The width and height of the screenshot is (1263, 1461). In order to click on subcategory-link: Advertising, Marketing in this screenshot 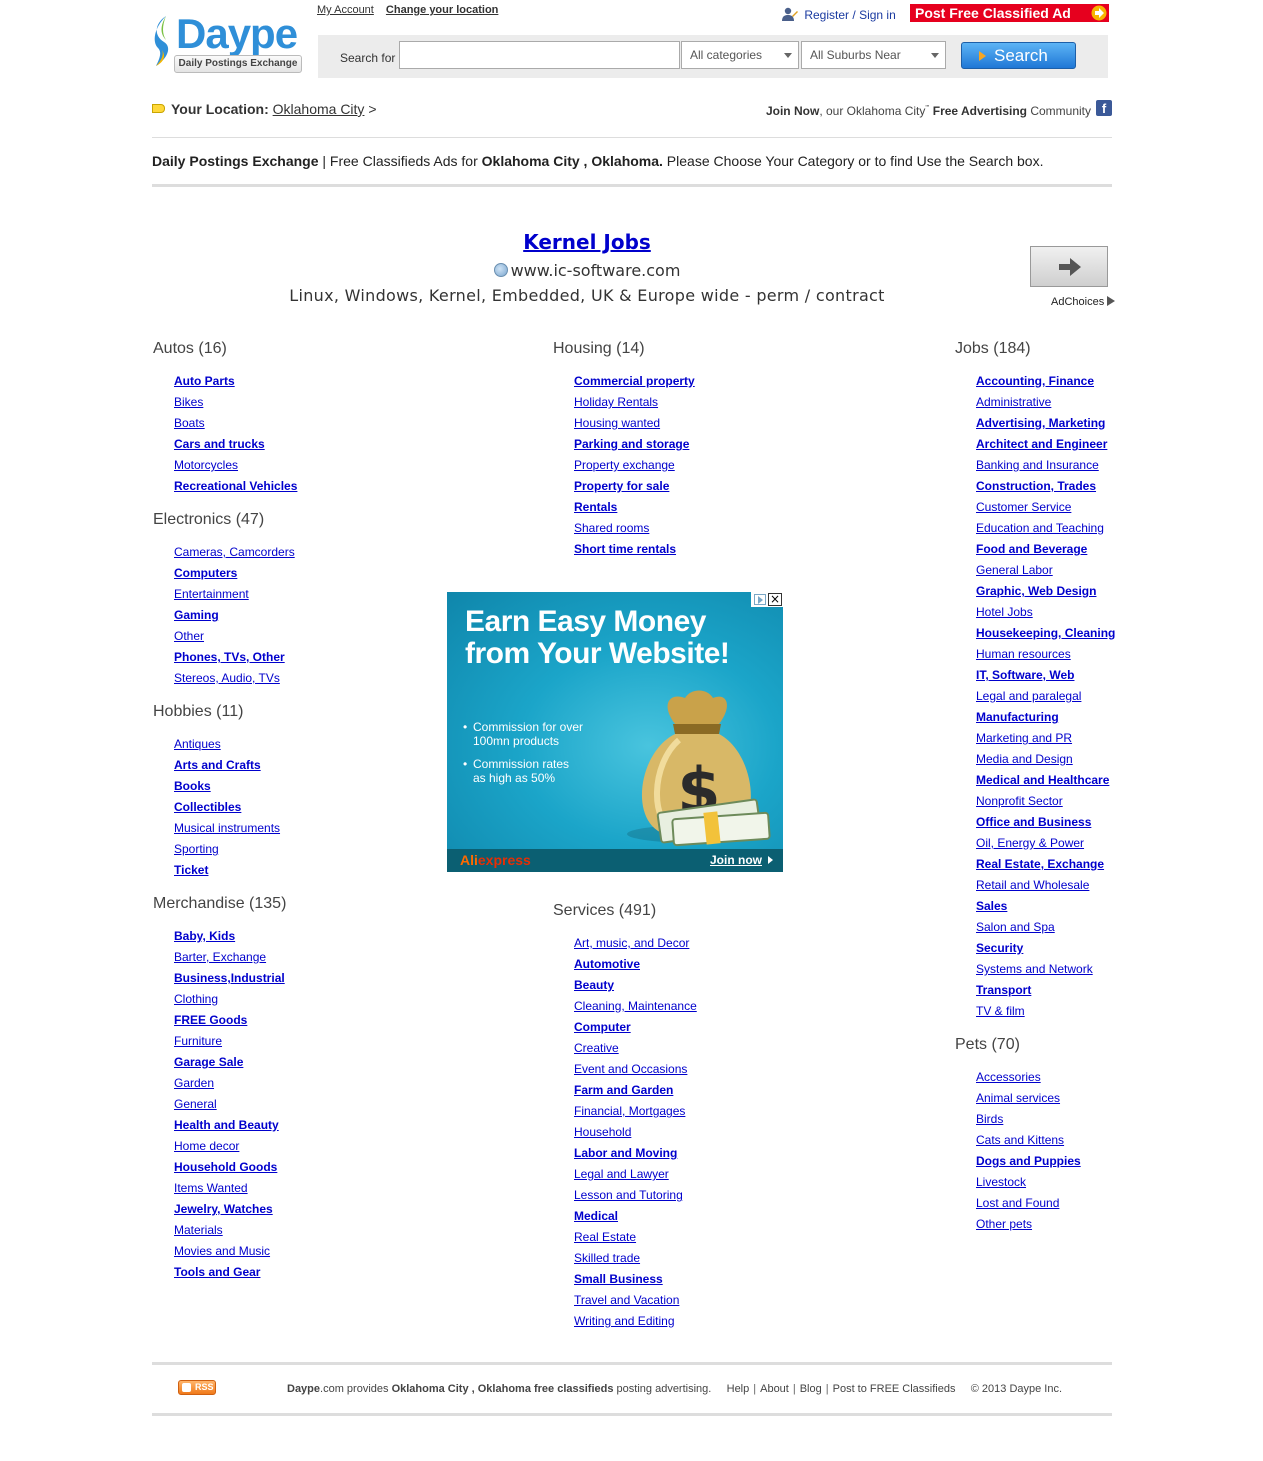, I will do `click(1040, 423)`.